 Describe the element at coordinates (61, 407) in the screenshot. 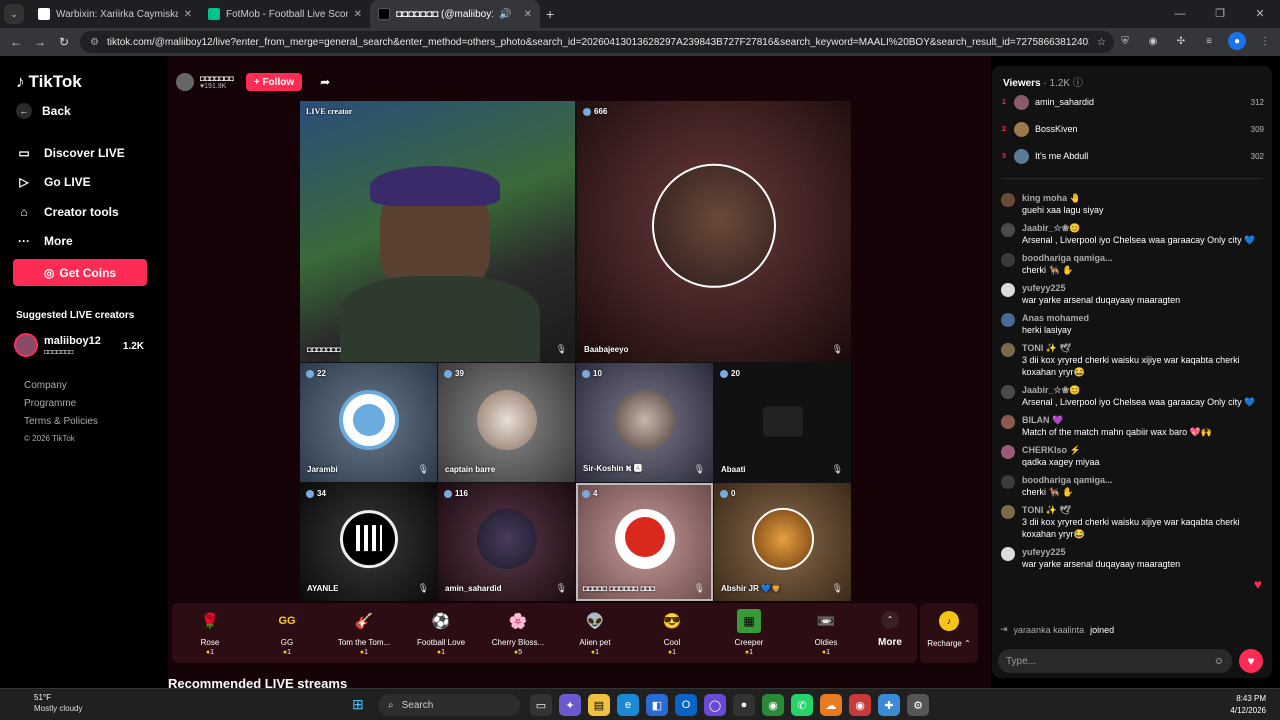

I see `link-programme: Programme` at that location.